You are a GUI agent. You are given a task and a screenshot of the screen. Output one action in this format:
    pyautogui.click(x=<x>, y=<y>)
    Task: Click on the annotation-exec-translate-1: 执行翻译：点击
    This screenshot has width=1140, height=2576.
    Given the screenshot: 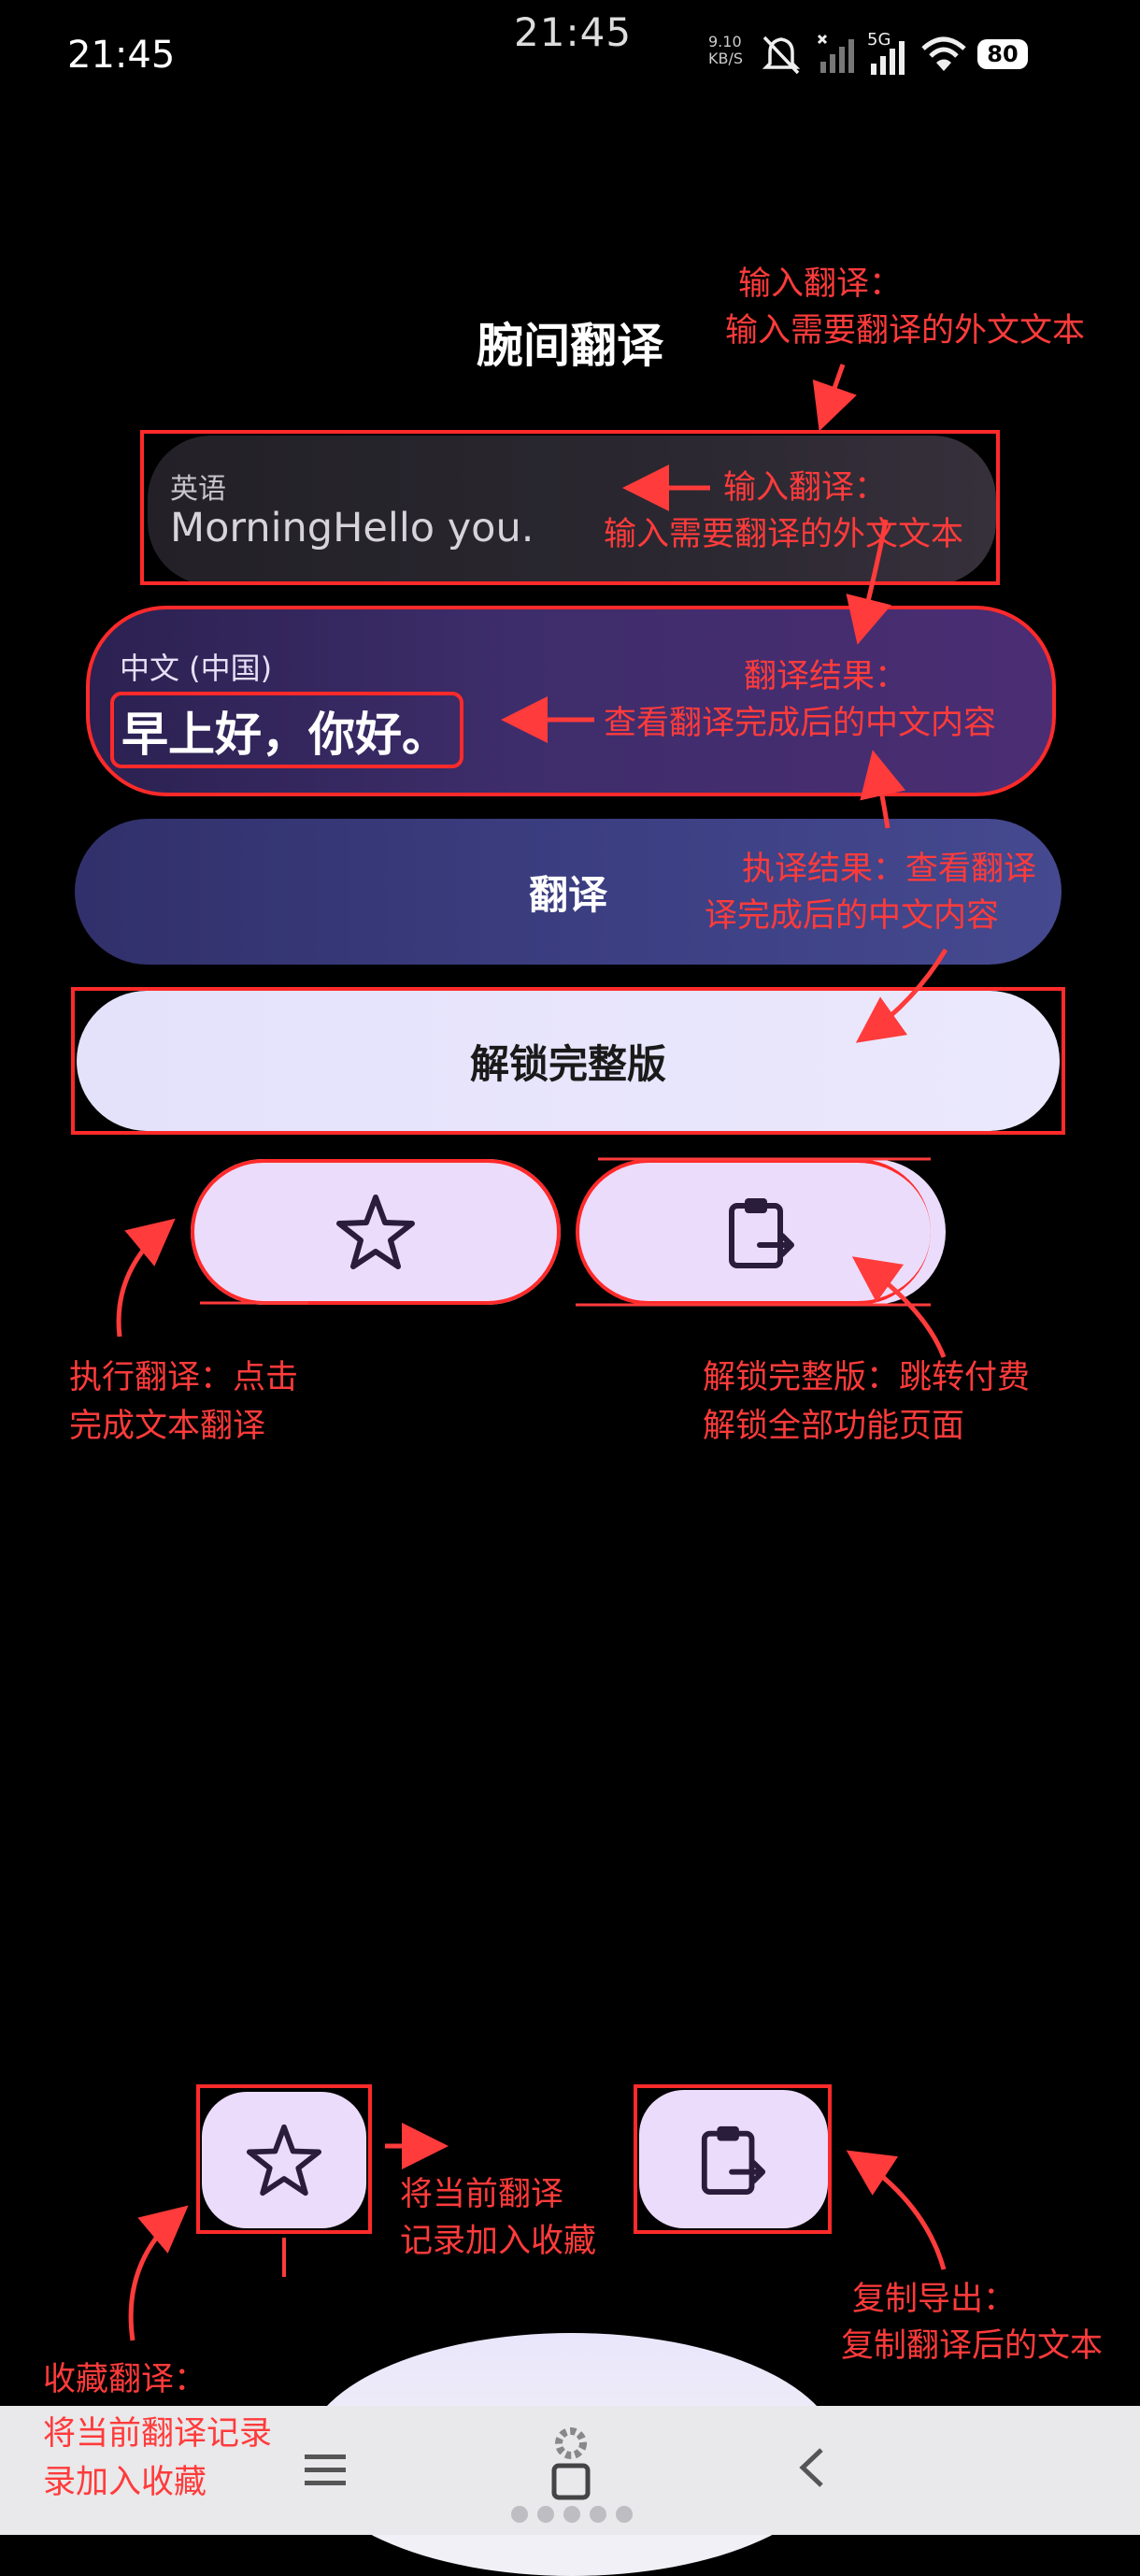 What is the action you would take?
    pyautogui.click(x=184, y=1377)
    